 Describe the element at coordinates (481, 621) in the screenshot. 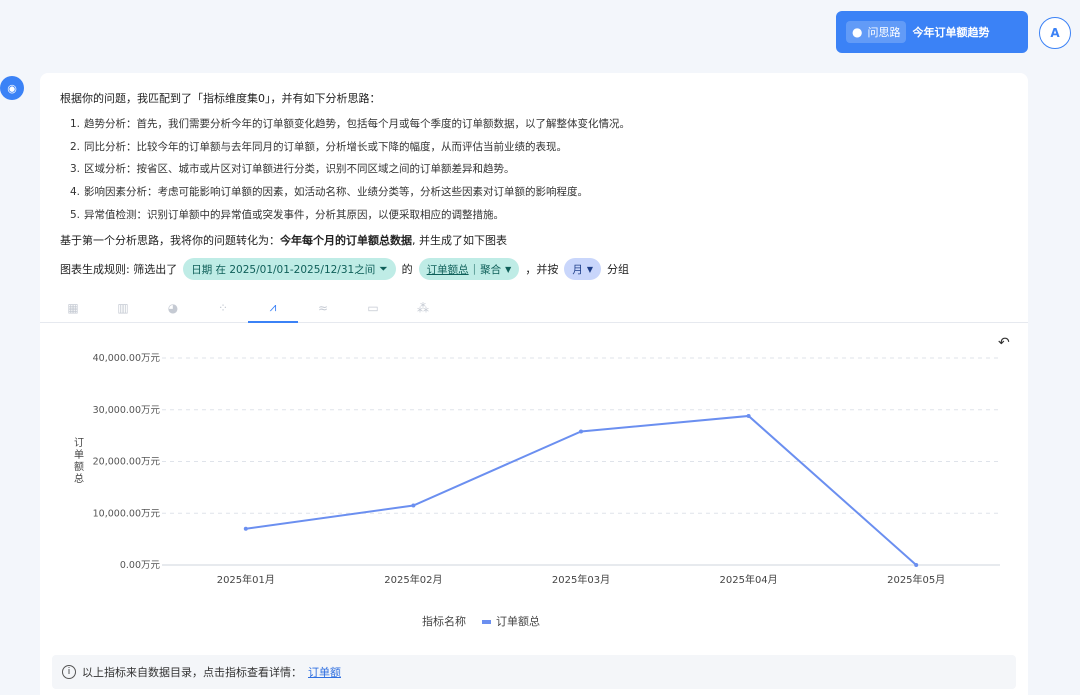

I see `chart-legend: 指标名称 订单额总` at that location.